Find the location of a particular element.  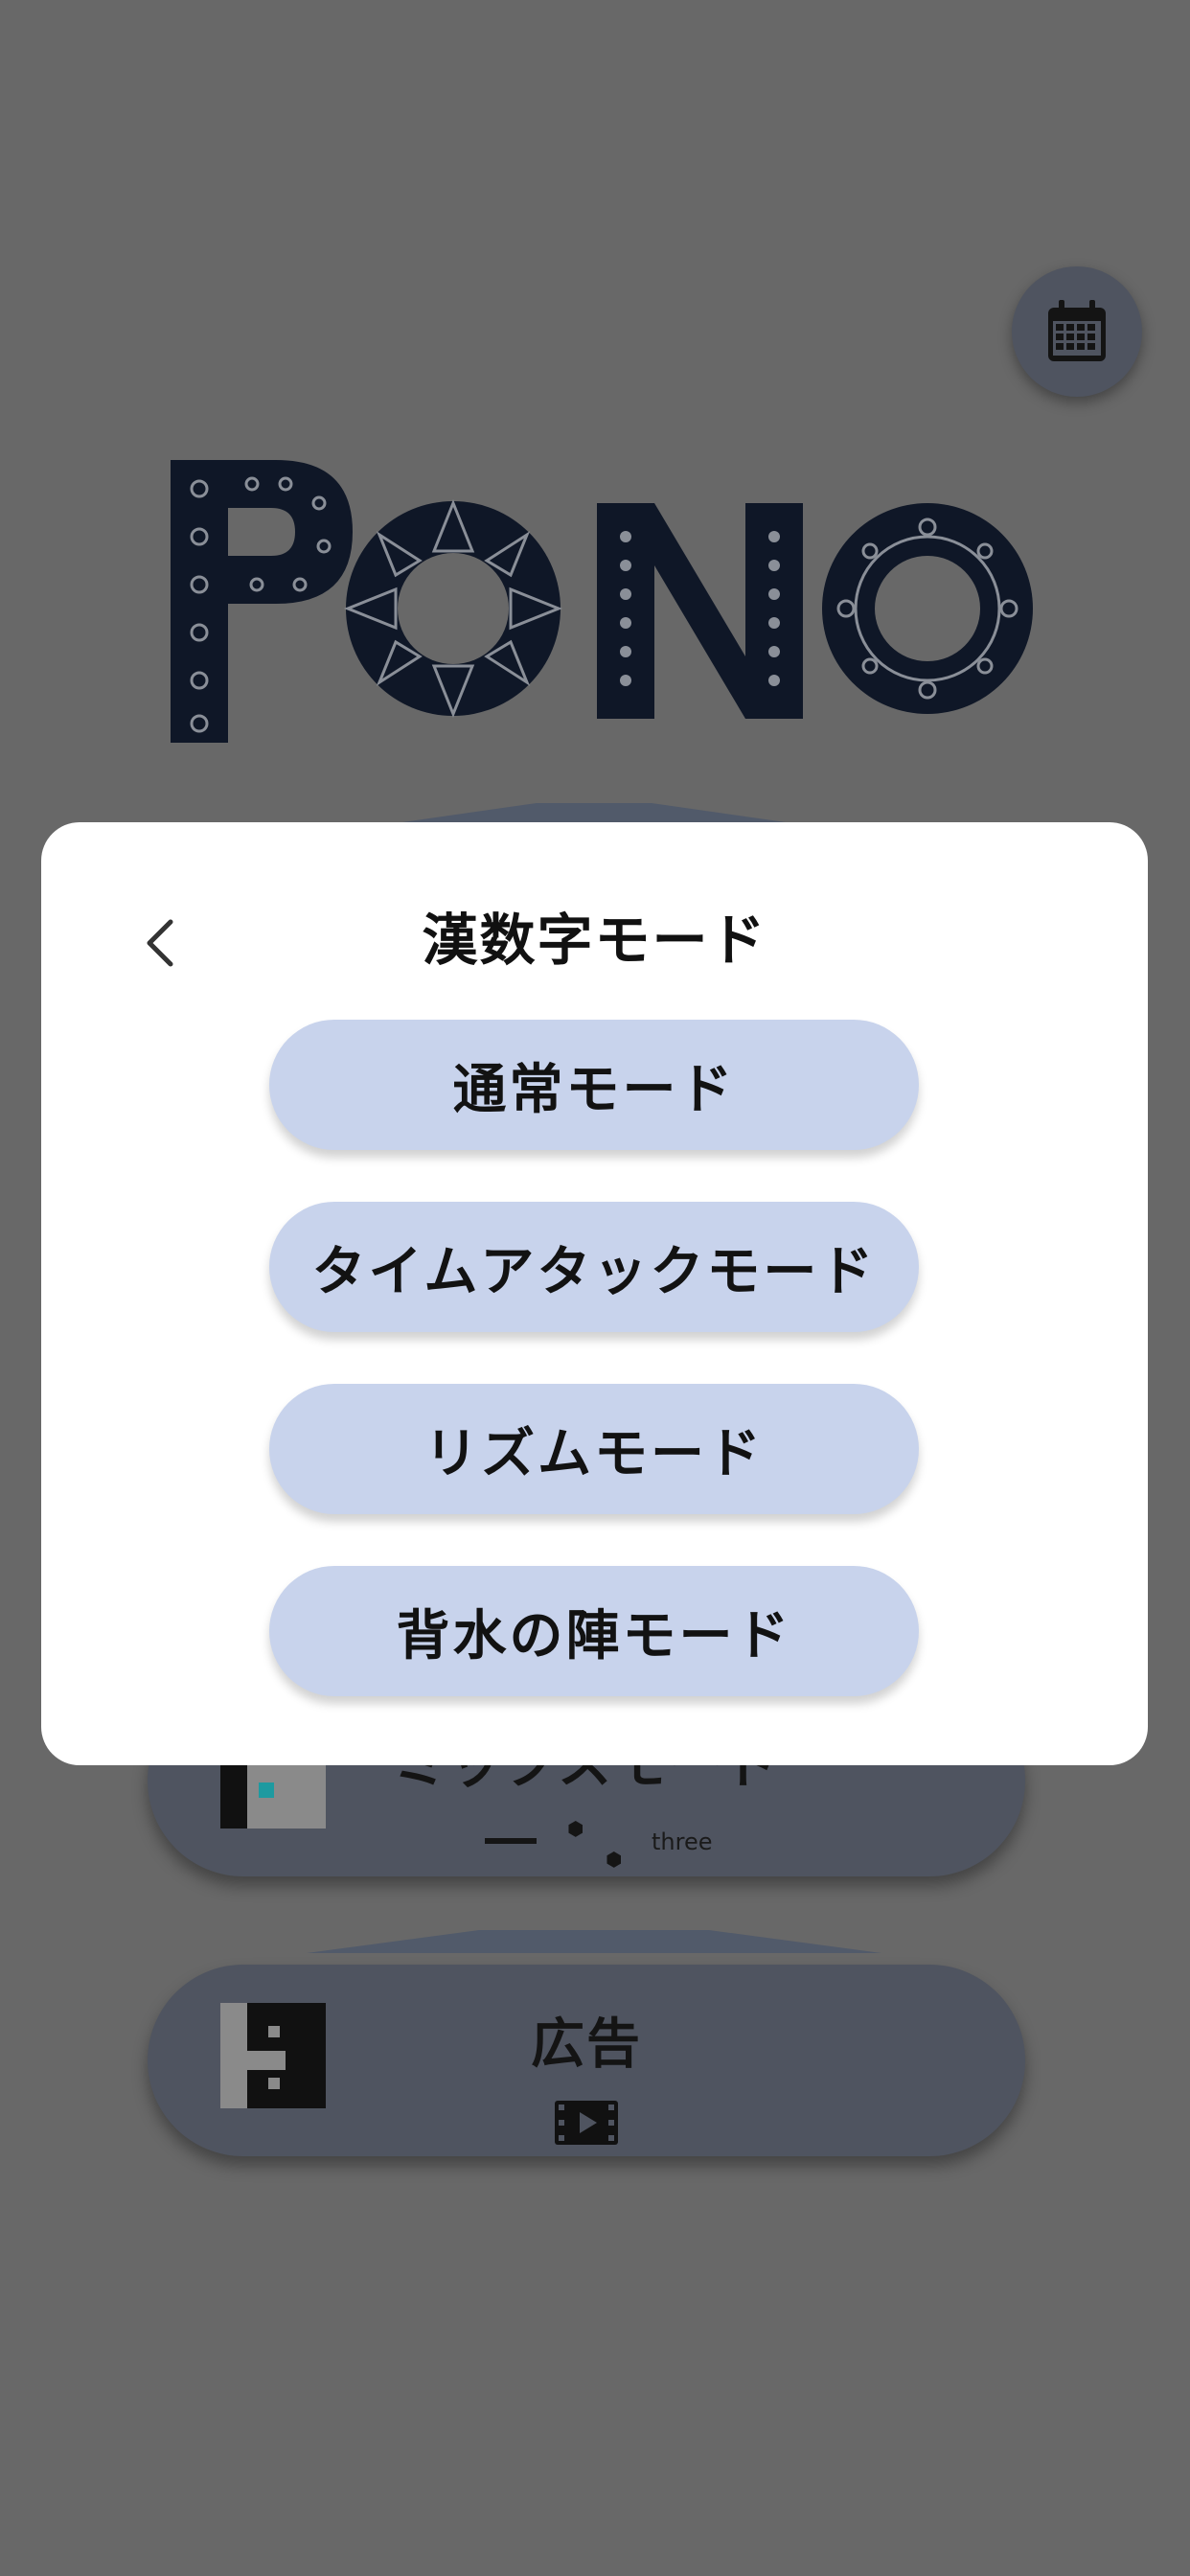

calendar-button is located at coordinates (1077, 331).